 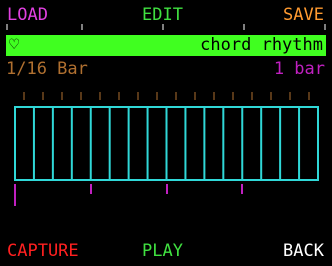 What do you see at coordinates (299, 69) in the screenshot?
I see `length-label: 1 bar` at bounding box center [299, 69].